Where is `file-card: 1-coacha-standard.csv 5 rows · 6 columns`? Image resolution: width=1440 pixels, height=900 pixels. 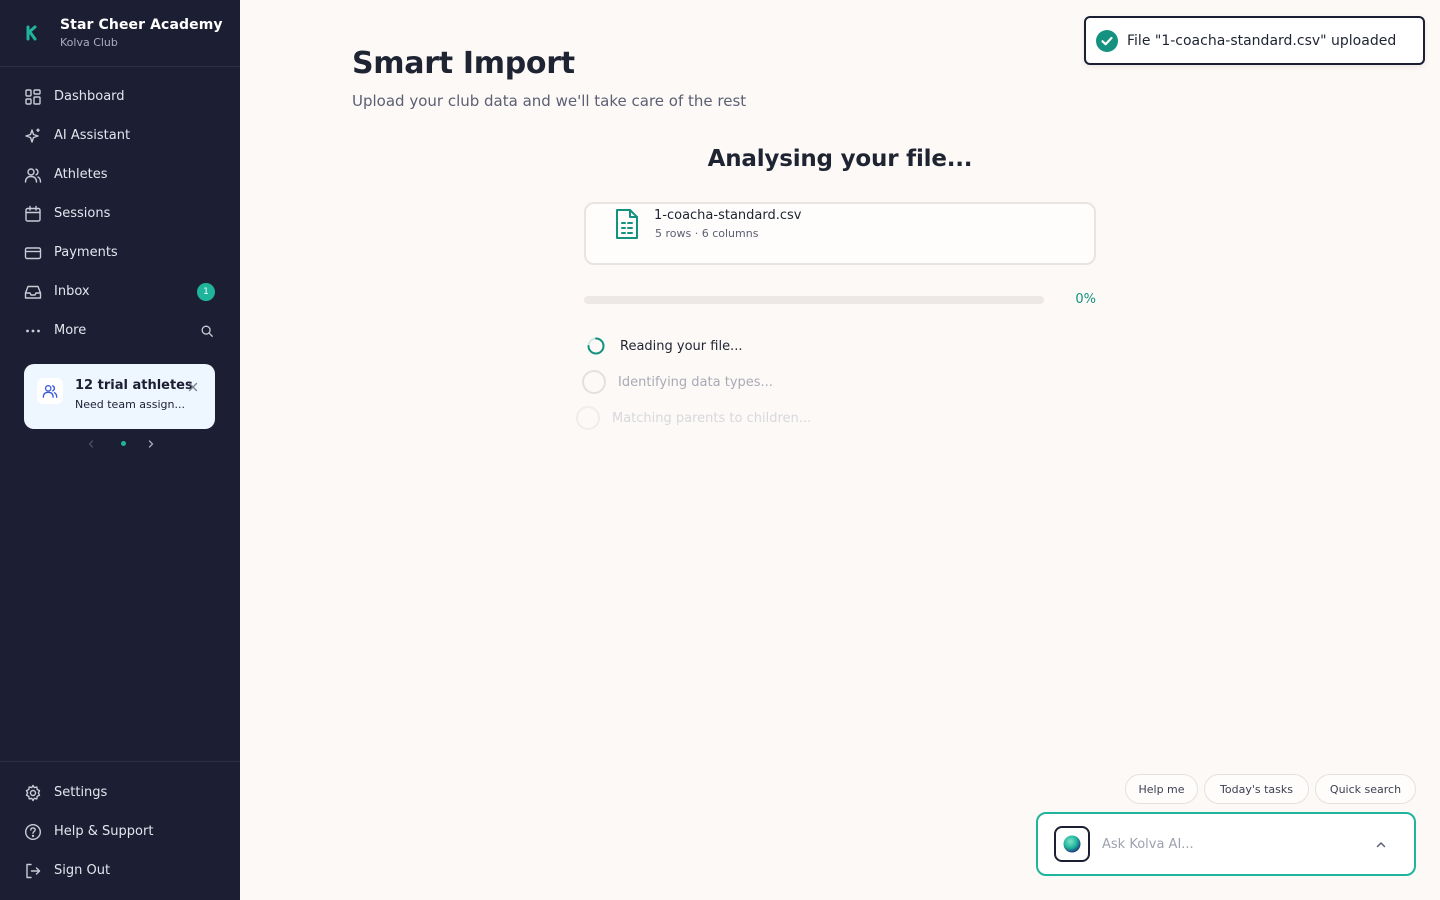
file-card: 1-coacha-standard.csv 5 rows · 6 columns is located at coordinates (840, 233).